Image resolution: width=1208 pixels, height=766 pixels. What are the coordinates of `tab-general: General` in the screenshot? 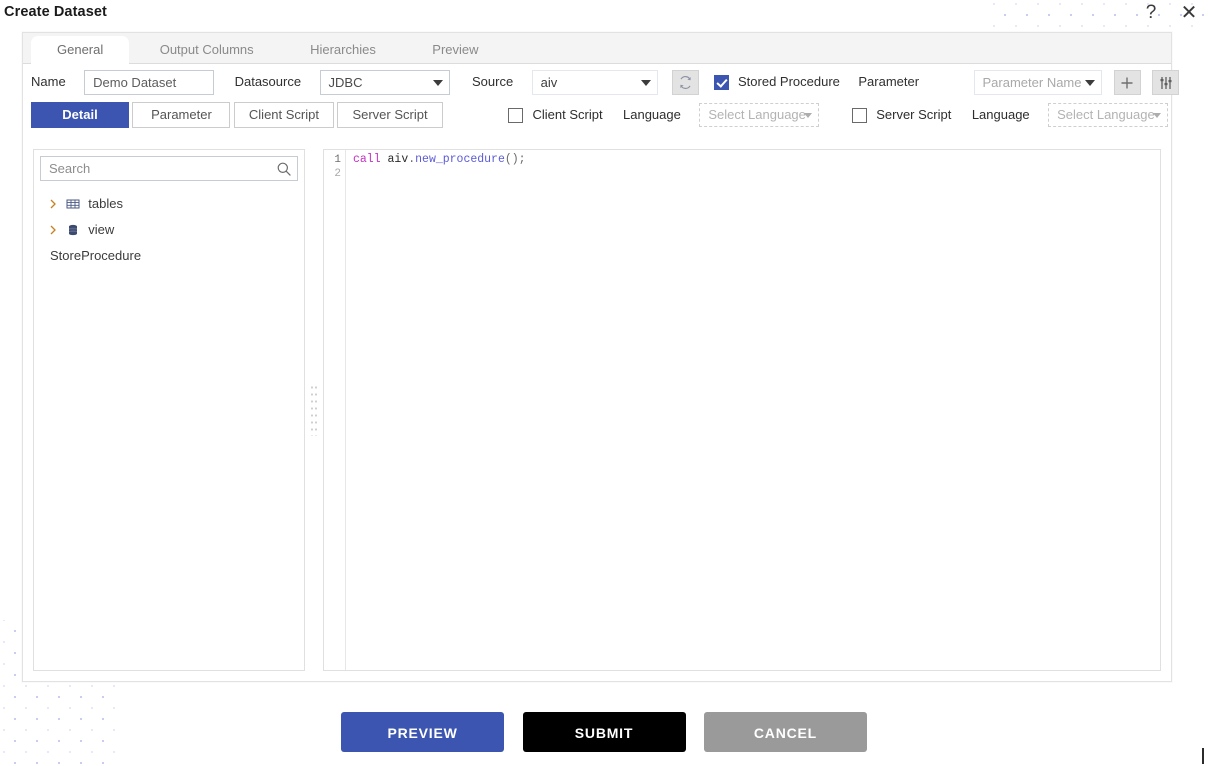 It's located at (80, 50).